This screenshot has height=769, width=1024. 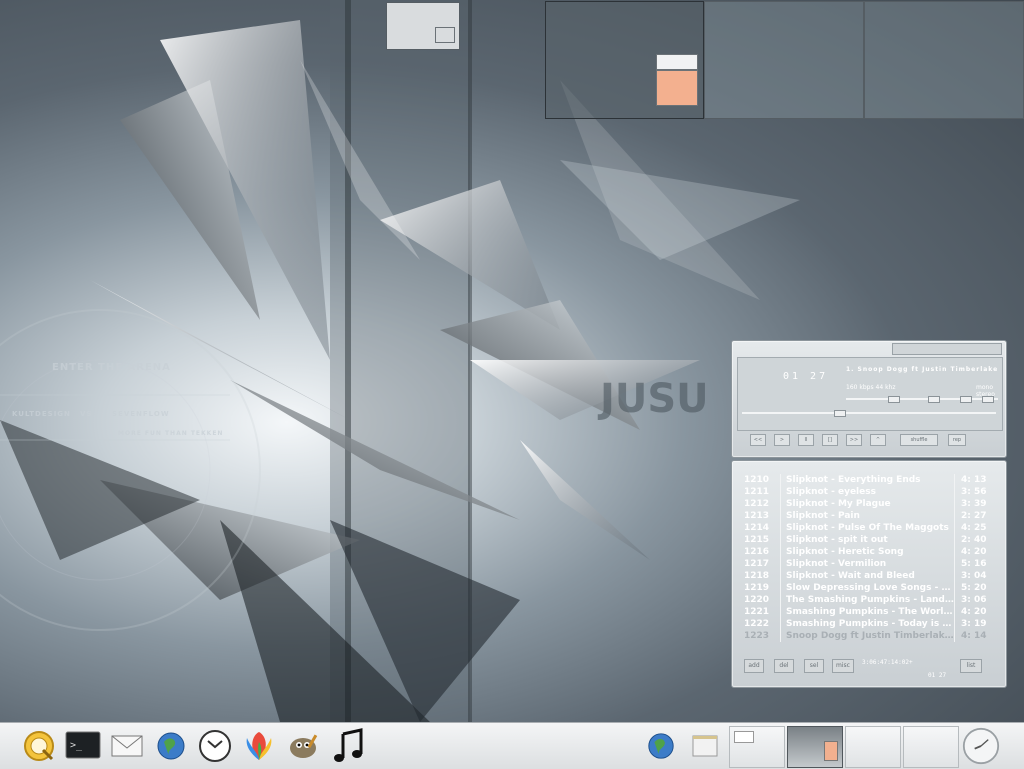 What do you see at coordinates (757, 516) in the screenshot?
I see `track-number: 1213` at bounding box center [757, 516].